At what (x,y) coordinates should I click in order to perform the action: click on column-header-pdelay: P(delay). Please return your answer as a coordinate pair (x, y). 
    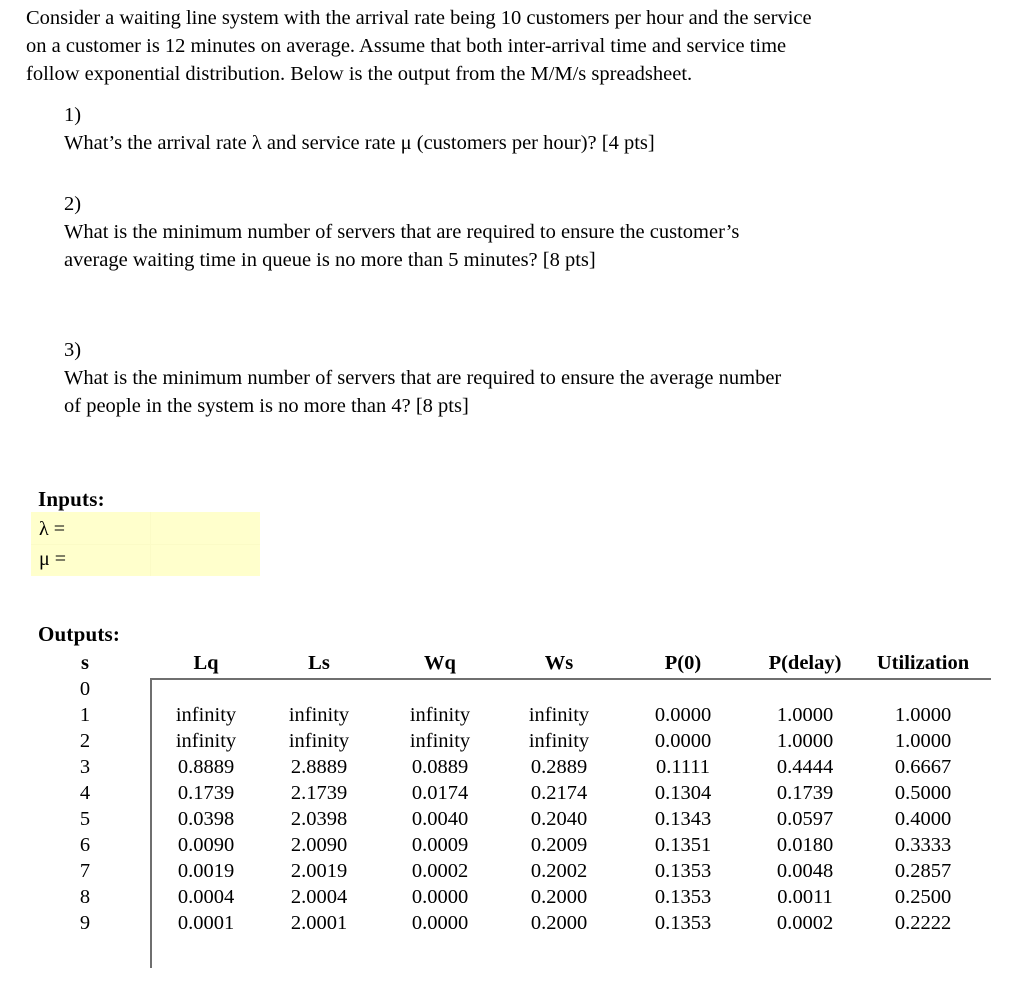
    Looking at the image, I should click on (805, 663).